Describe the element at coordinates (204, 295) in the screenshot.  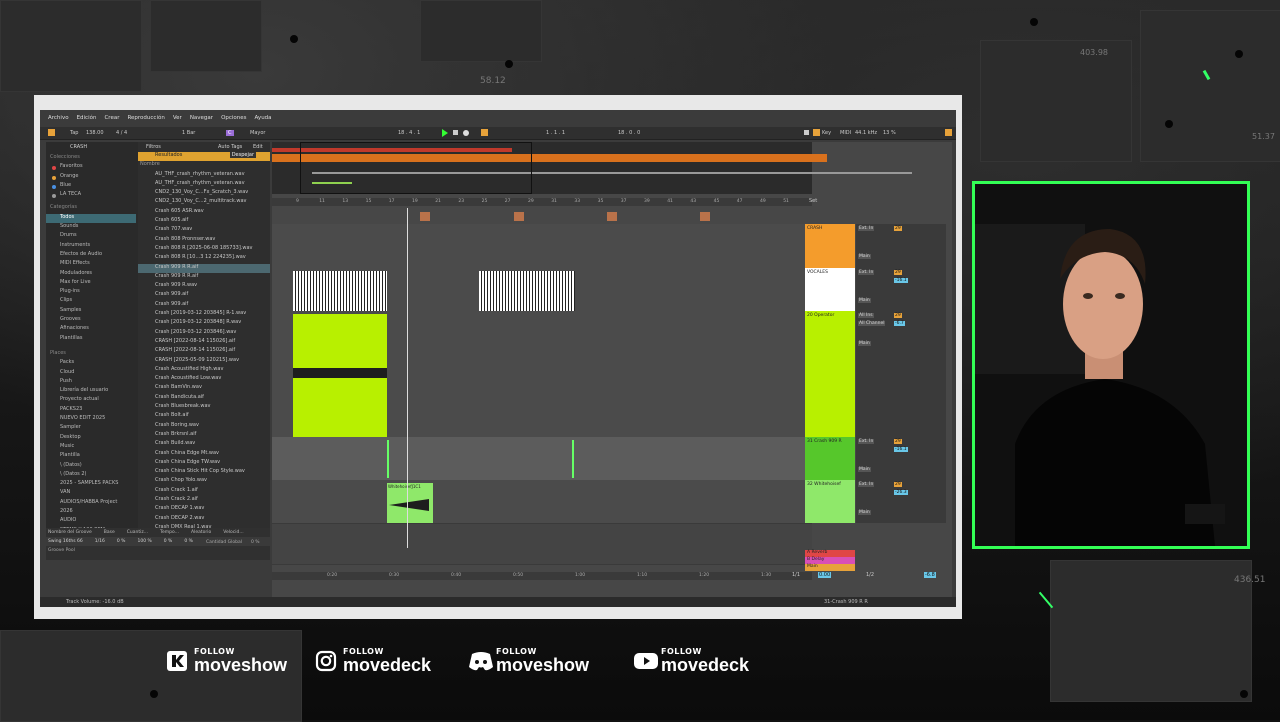
I see `file-item: Crash 909.aif` at that location.